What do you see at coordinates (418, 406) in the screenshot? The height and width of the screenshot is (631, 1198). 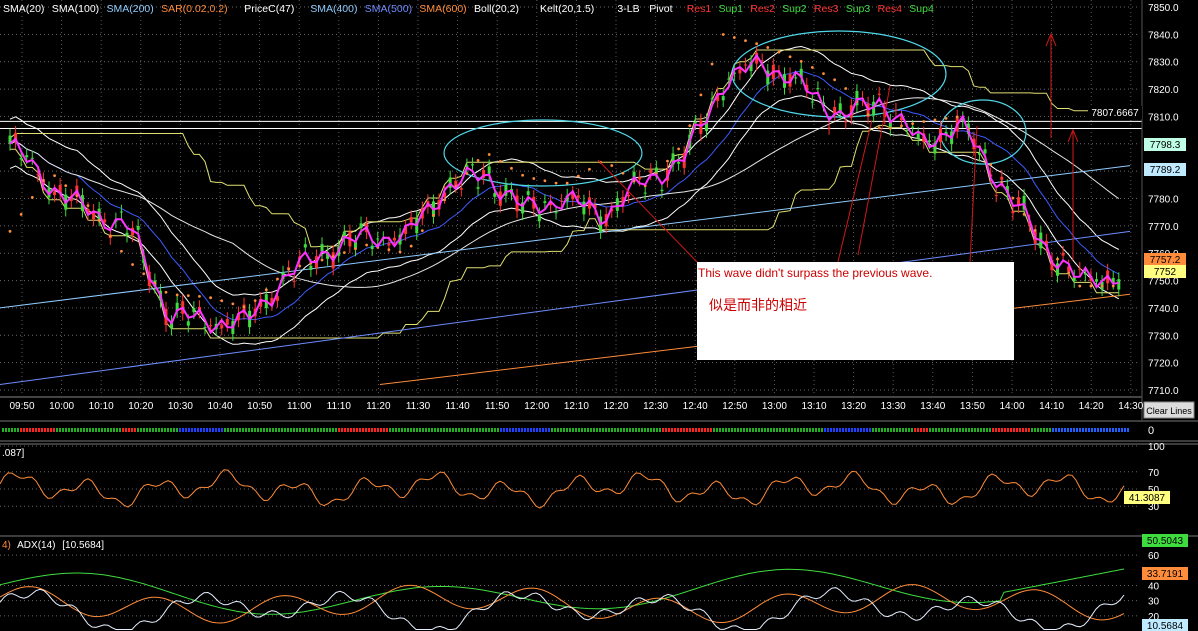 I see `time-axis-tick: 11:30` at bounding box center [418, 406].